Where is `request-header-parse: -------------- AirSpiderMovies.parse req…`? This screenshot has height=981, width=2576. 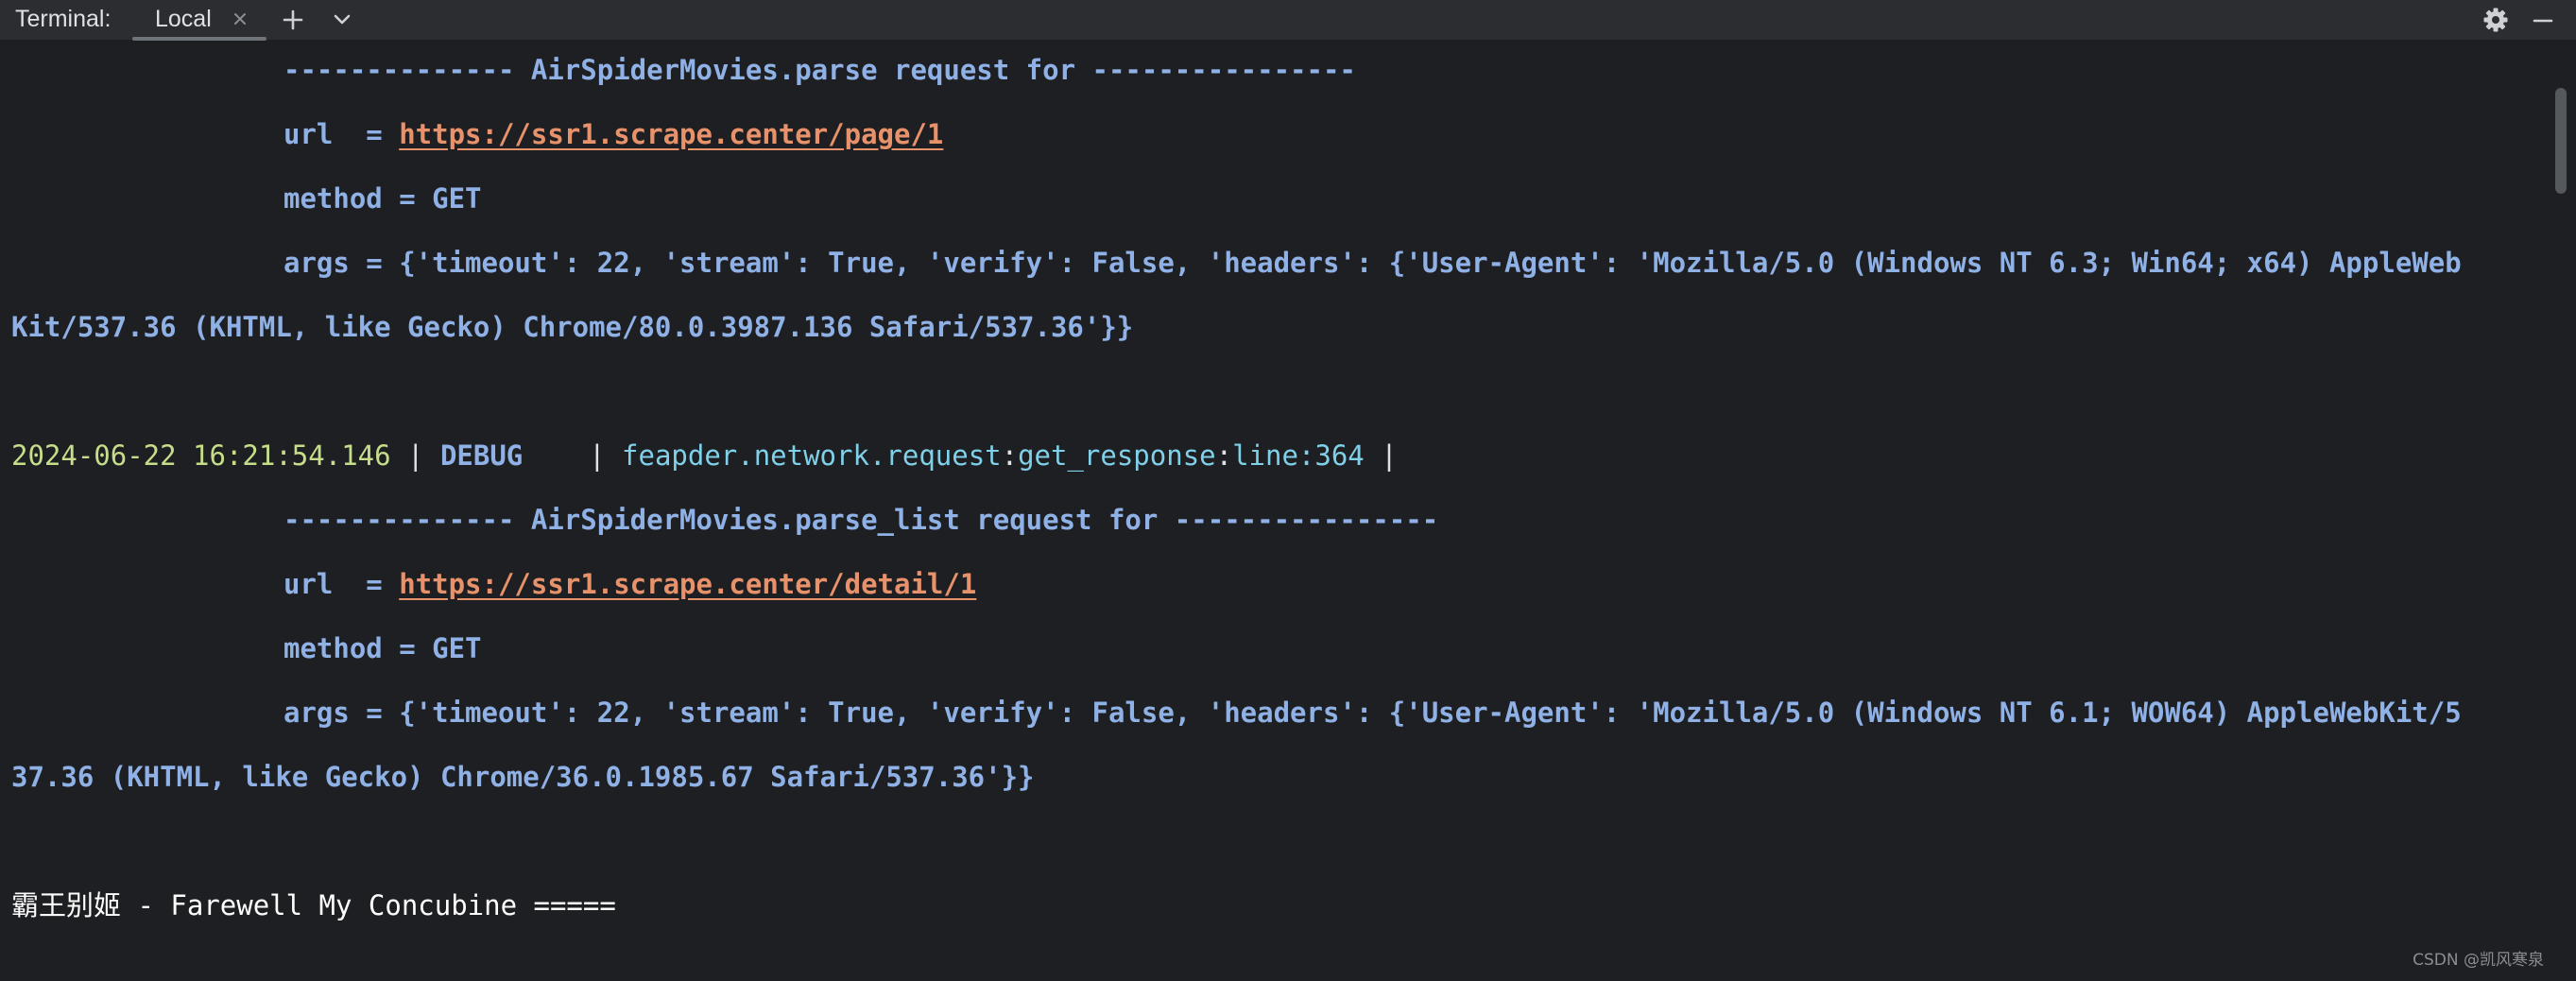
request-header-parse: -------------- AirSpiderMovies.parse req… is located at coordinates (819, 70).